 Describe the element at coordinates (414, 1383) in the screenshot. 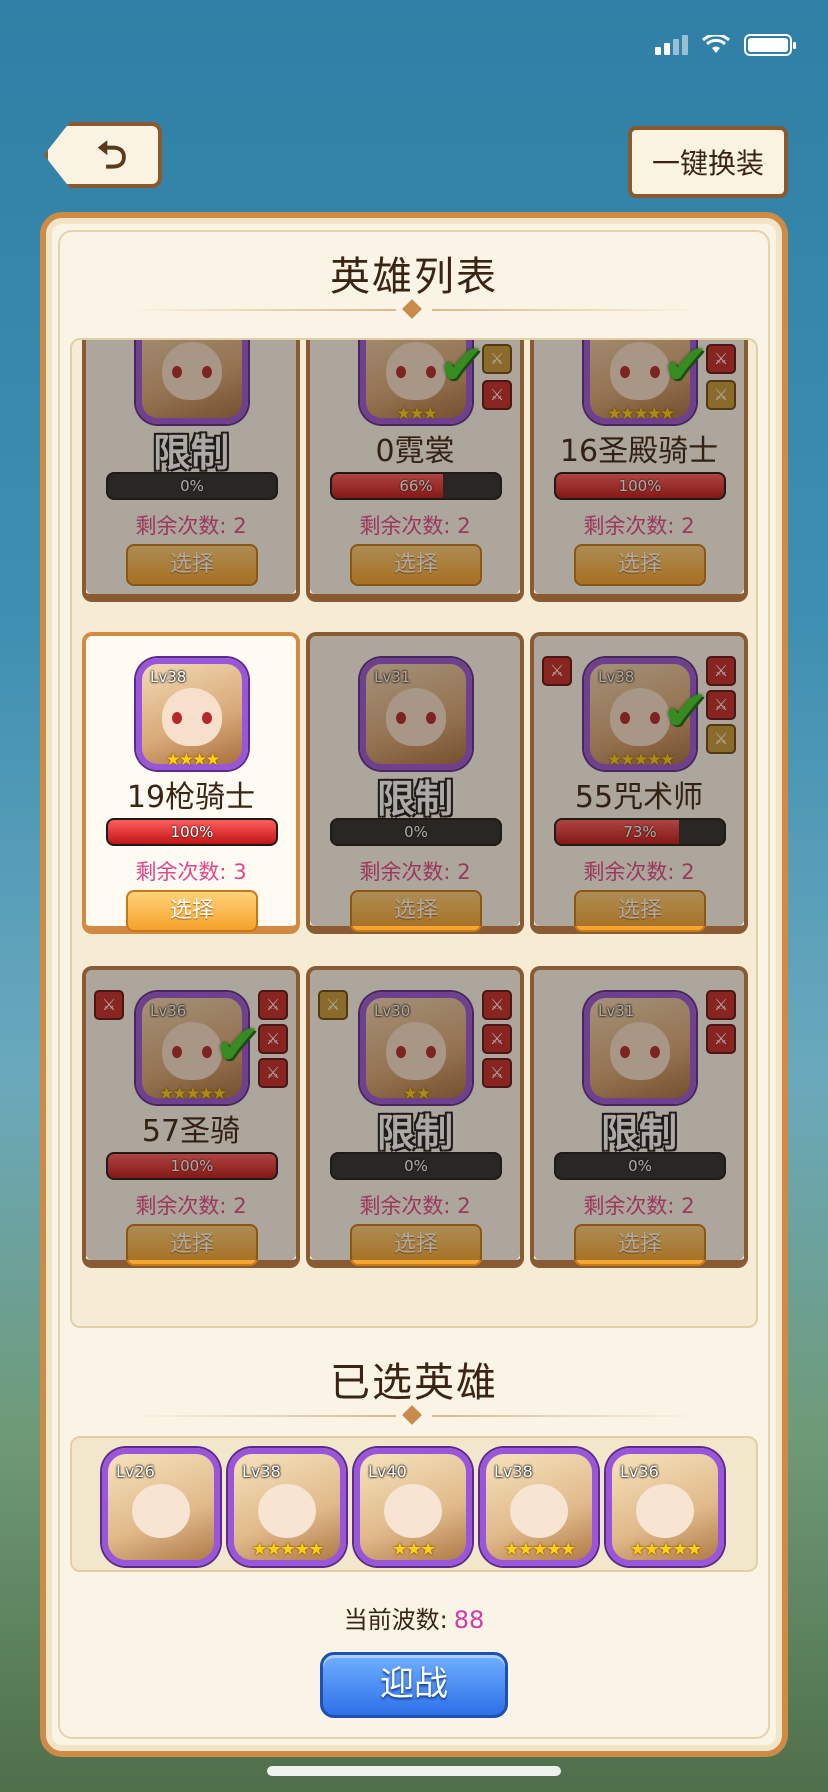

I see `selected-heroes-title: 已选英雄` at that location.